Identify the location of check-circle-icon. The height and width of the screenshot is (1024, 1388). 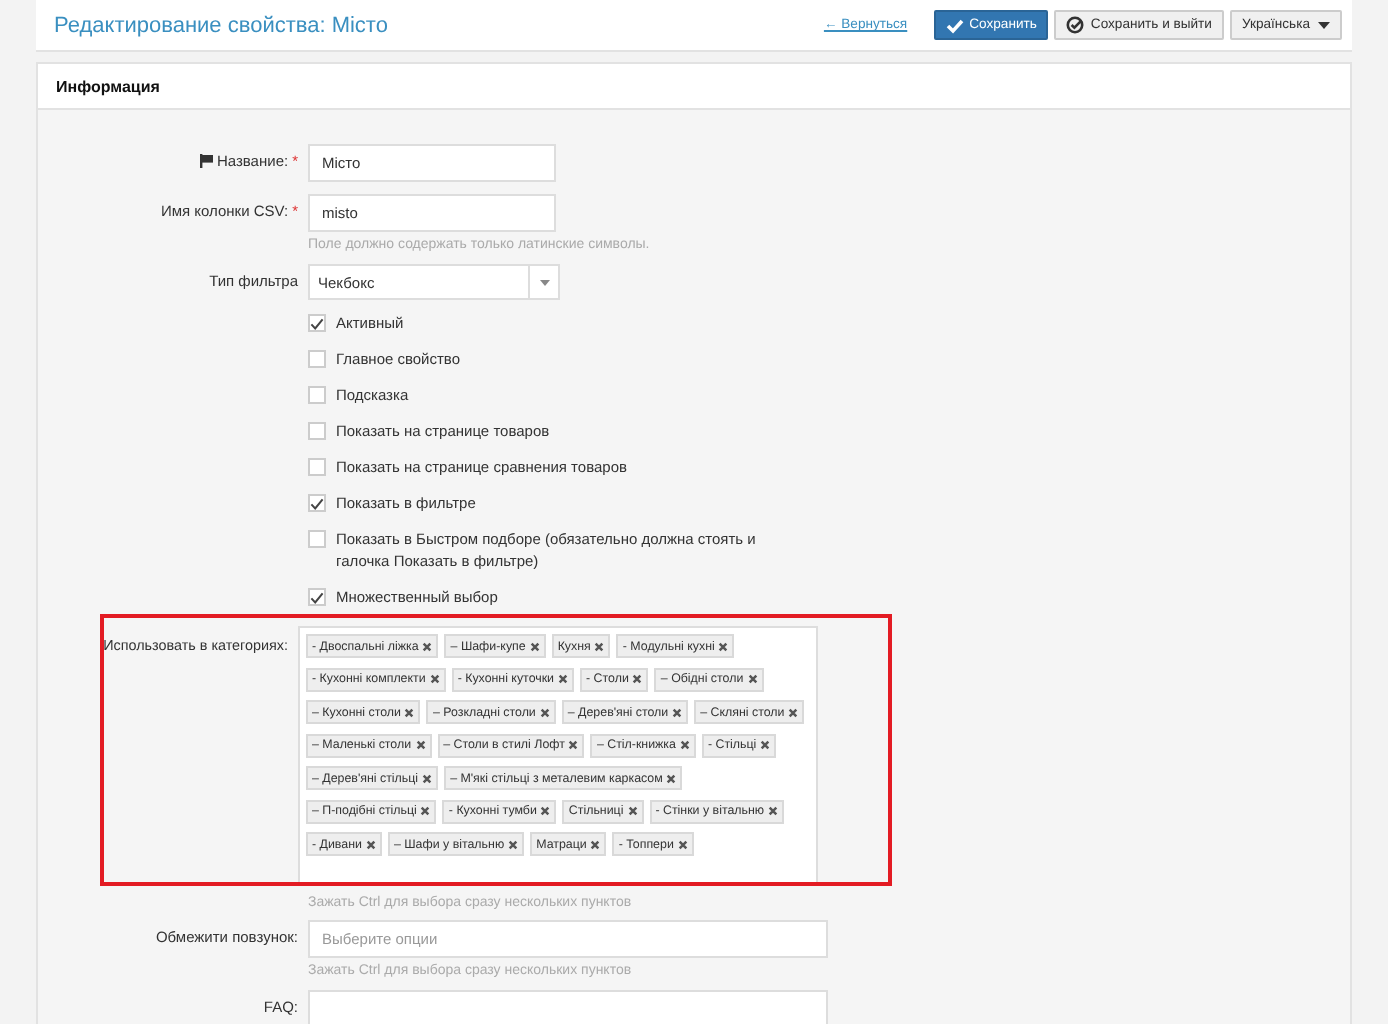
(1075, 25).